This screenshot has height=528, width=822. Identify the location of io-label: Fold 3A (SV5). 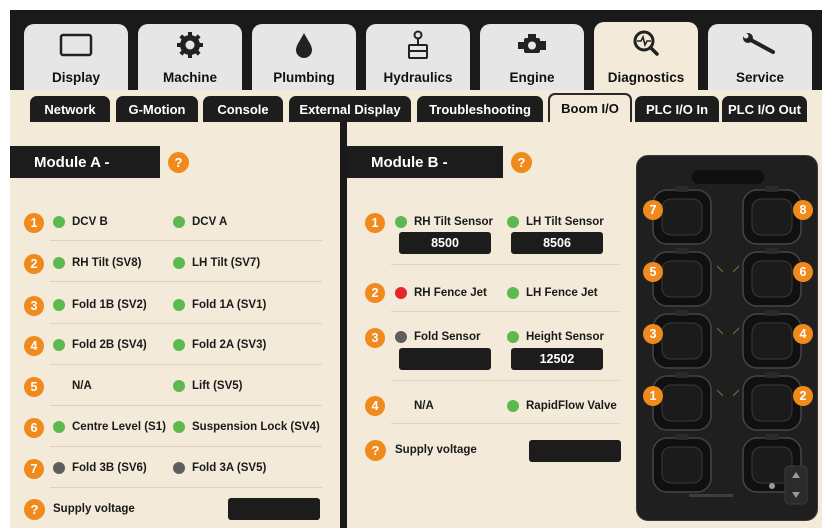
(229, 468).